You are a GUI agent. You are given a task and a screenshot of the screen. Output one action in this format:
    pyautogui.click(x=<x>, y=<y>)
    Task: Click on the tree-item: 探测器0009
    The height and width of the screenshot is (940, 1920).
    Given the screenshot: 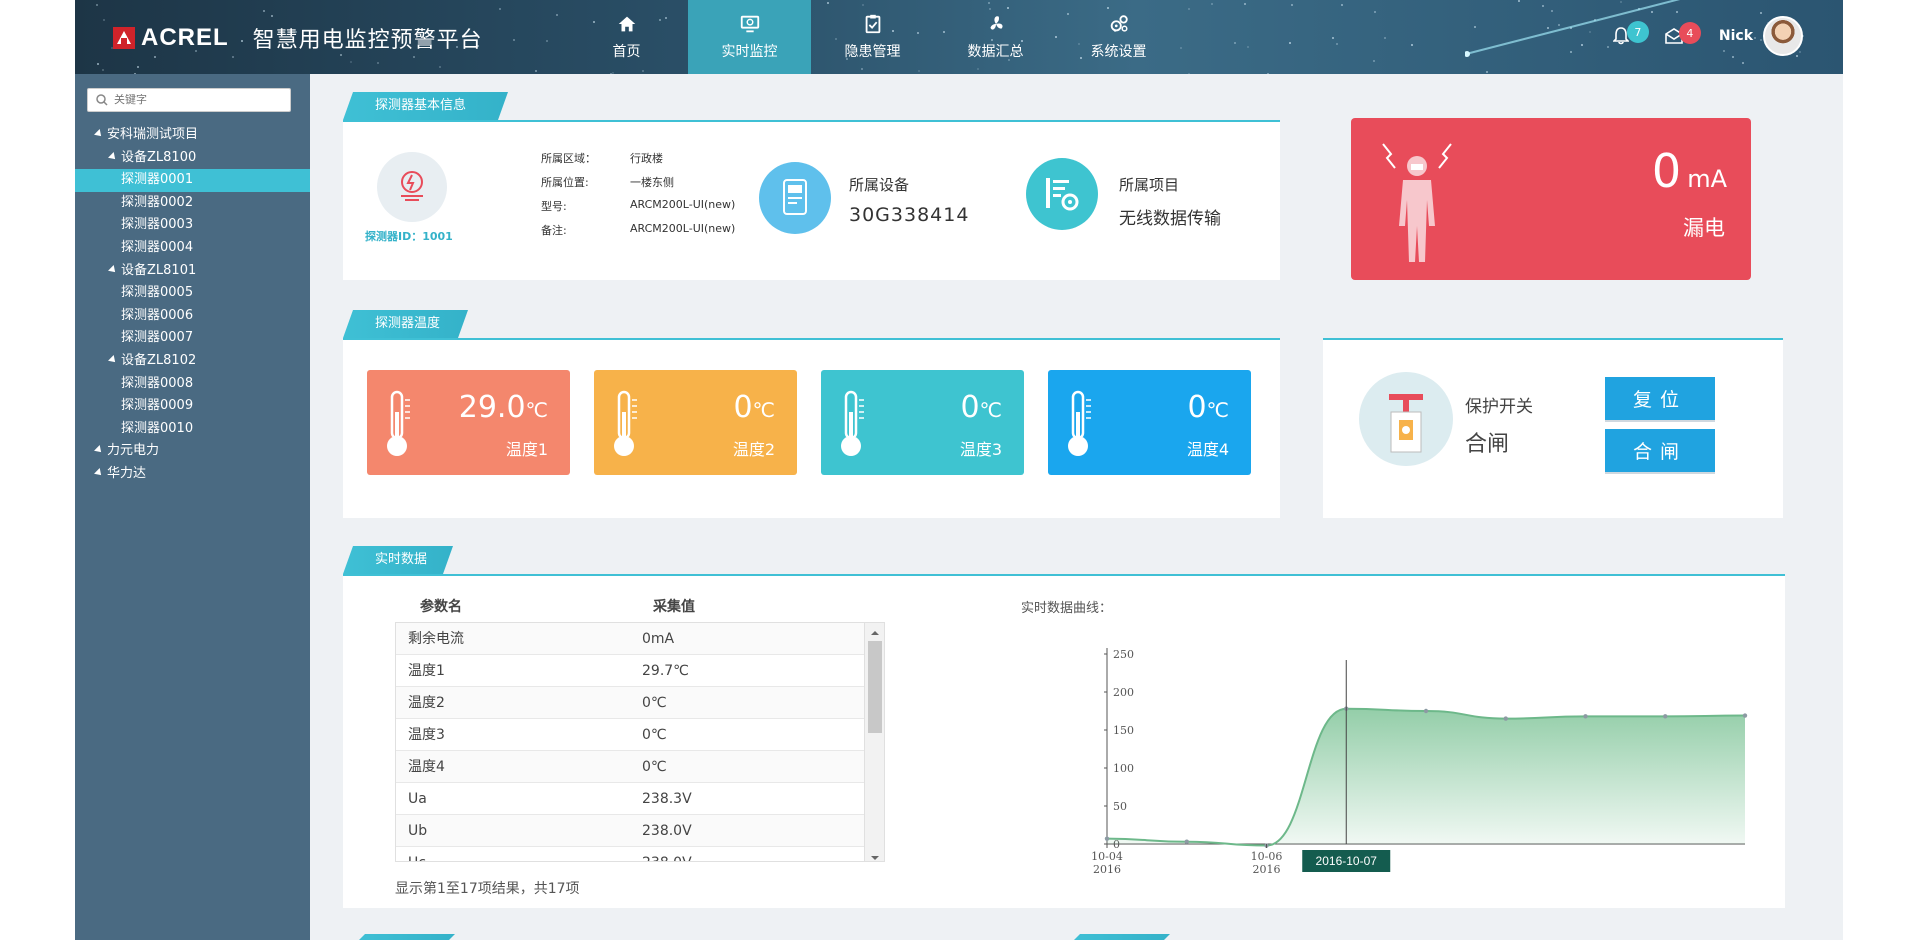 What is the action you would take?
    pyautogui.click(x=192, y=406)
    